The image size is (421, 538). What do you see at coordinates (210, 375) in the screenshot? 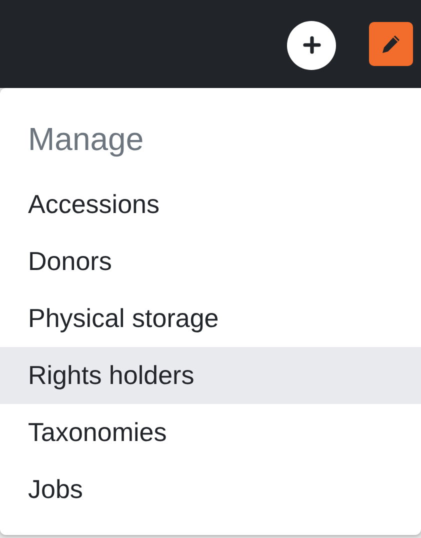
I see `menu-item: Rights holders` at bounding box center [210, 375].